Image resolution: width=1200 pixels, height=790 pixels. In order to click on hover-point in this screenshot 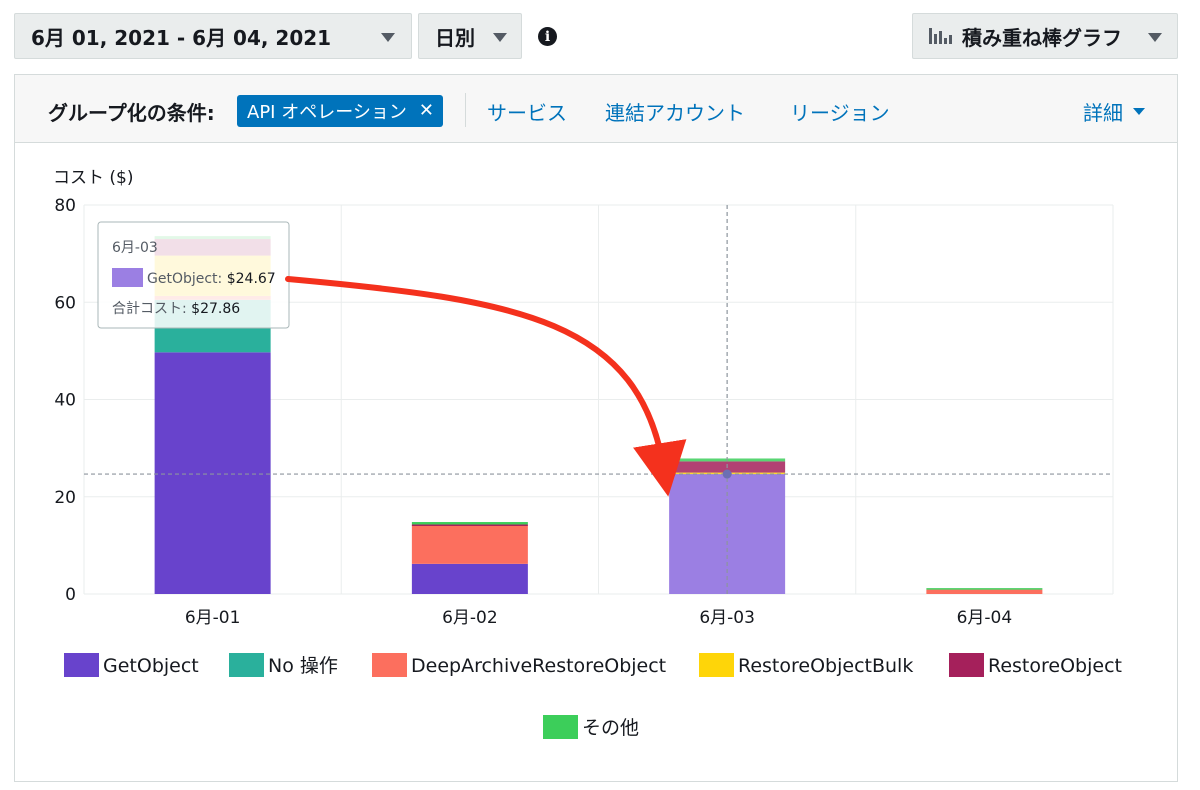, I will do `click(727, 474)`.